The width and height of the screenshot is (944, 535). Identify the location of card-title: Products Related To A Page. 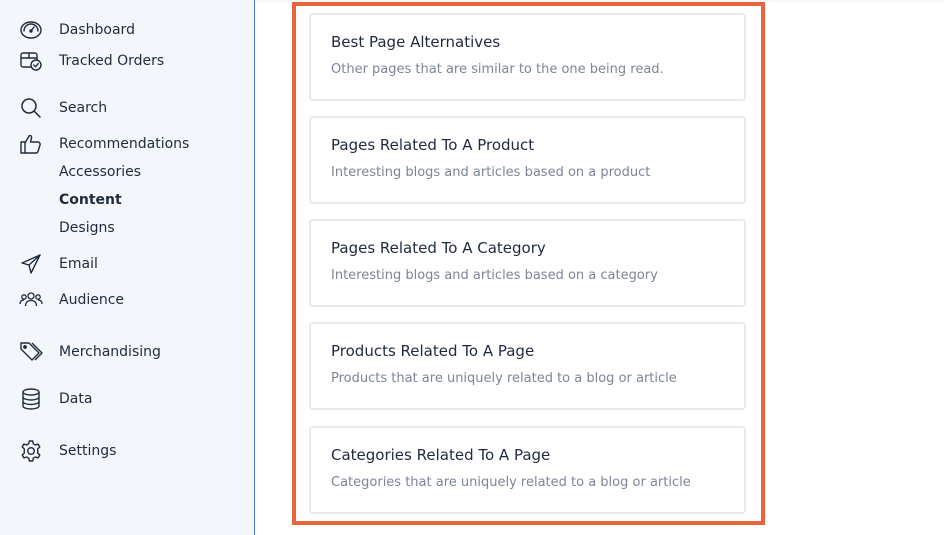
(433, 351).